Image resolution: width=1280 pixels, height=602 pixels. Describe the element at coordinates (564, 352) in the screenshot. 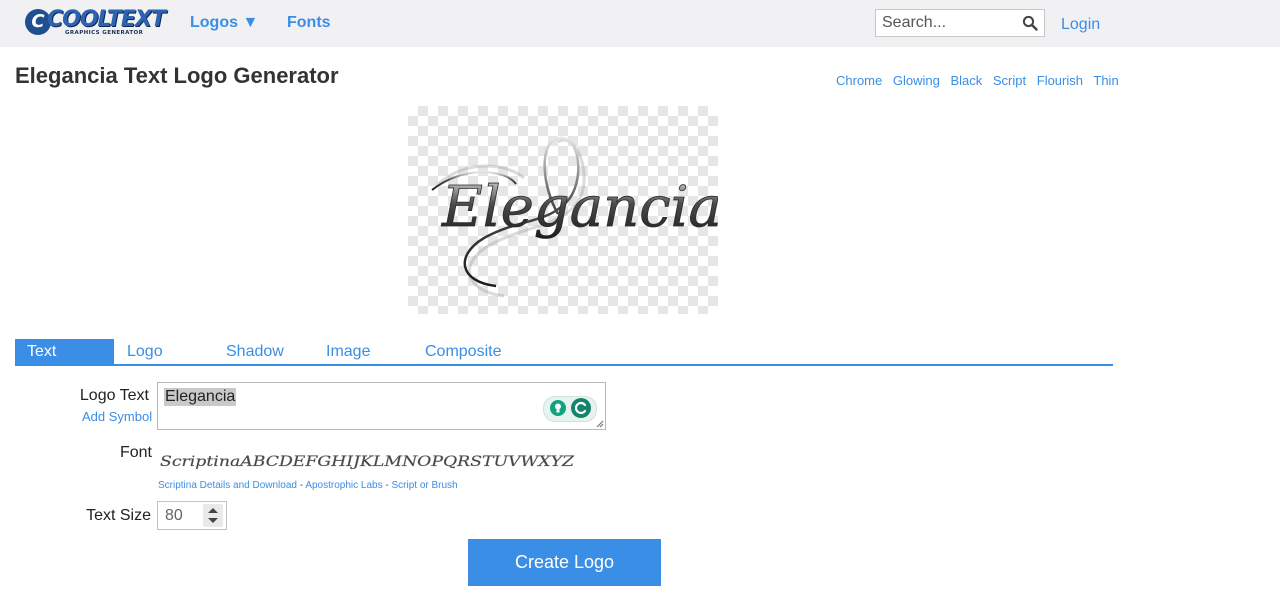

I see `editor-tabs: Text Logo Shadow Image Composite` at that location.